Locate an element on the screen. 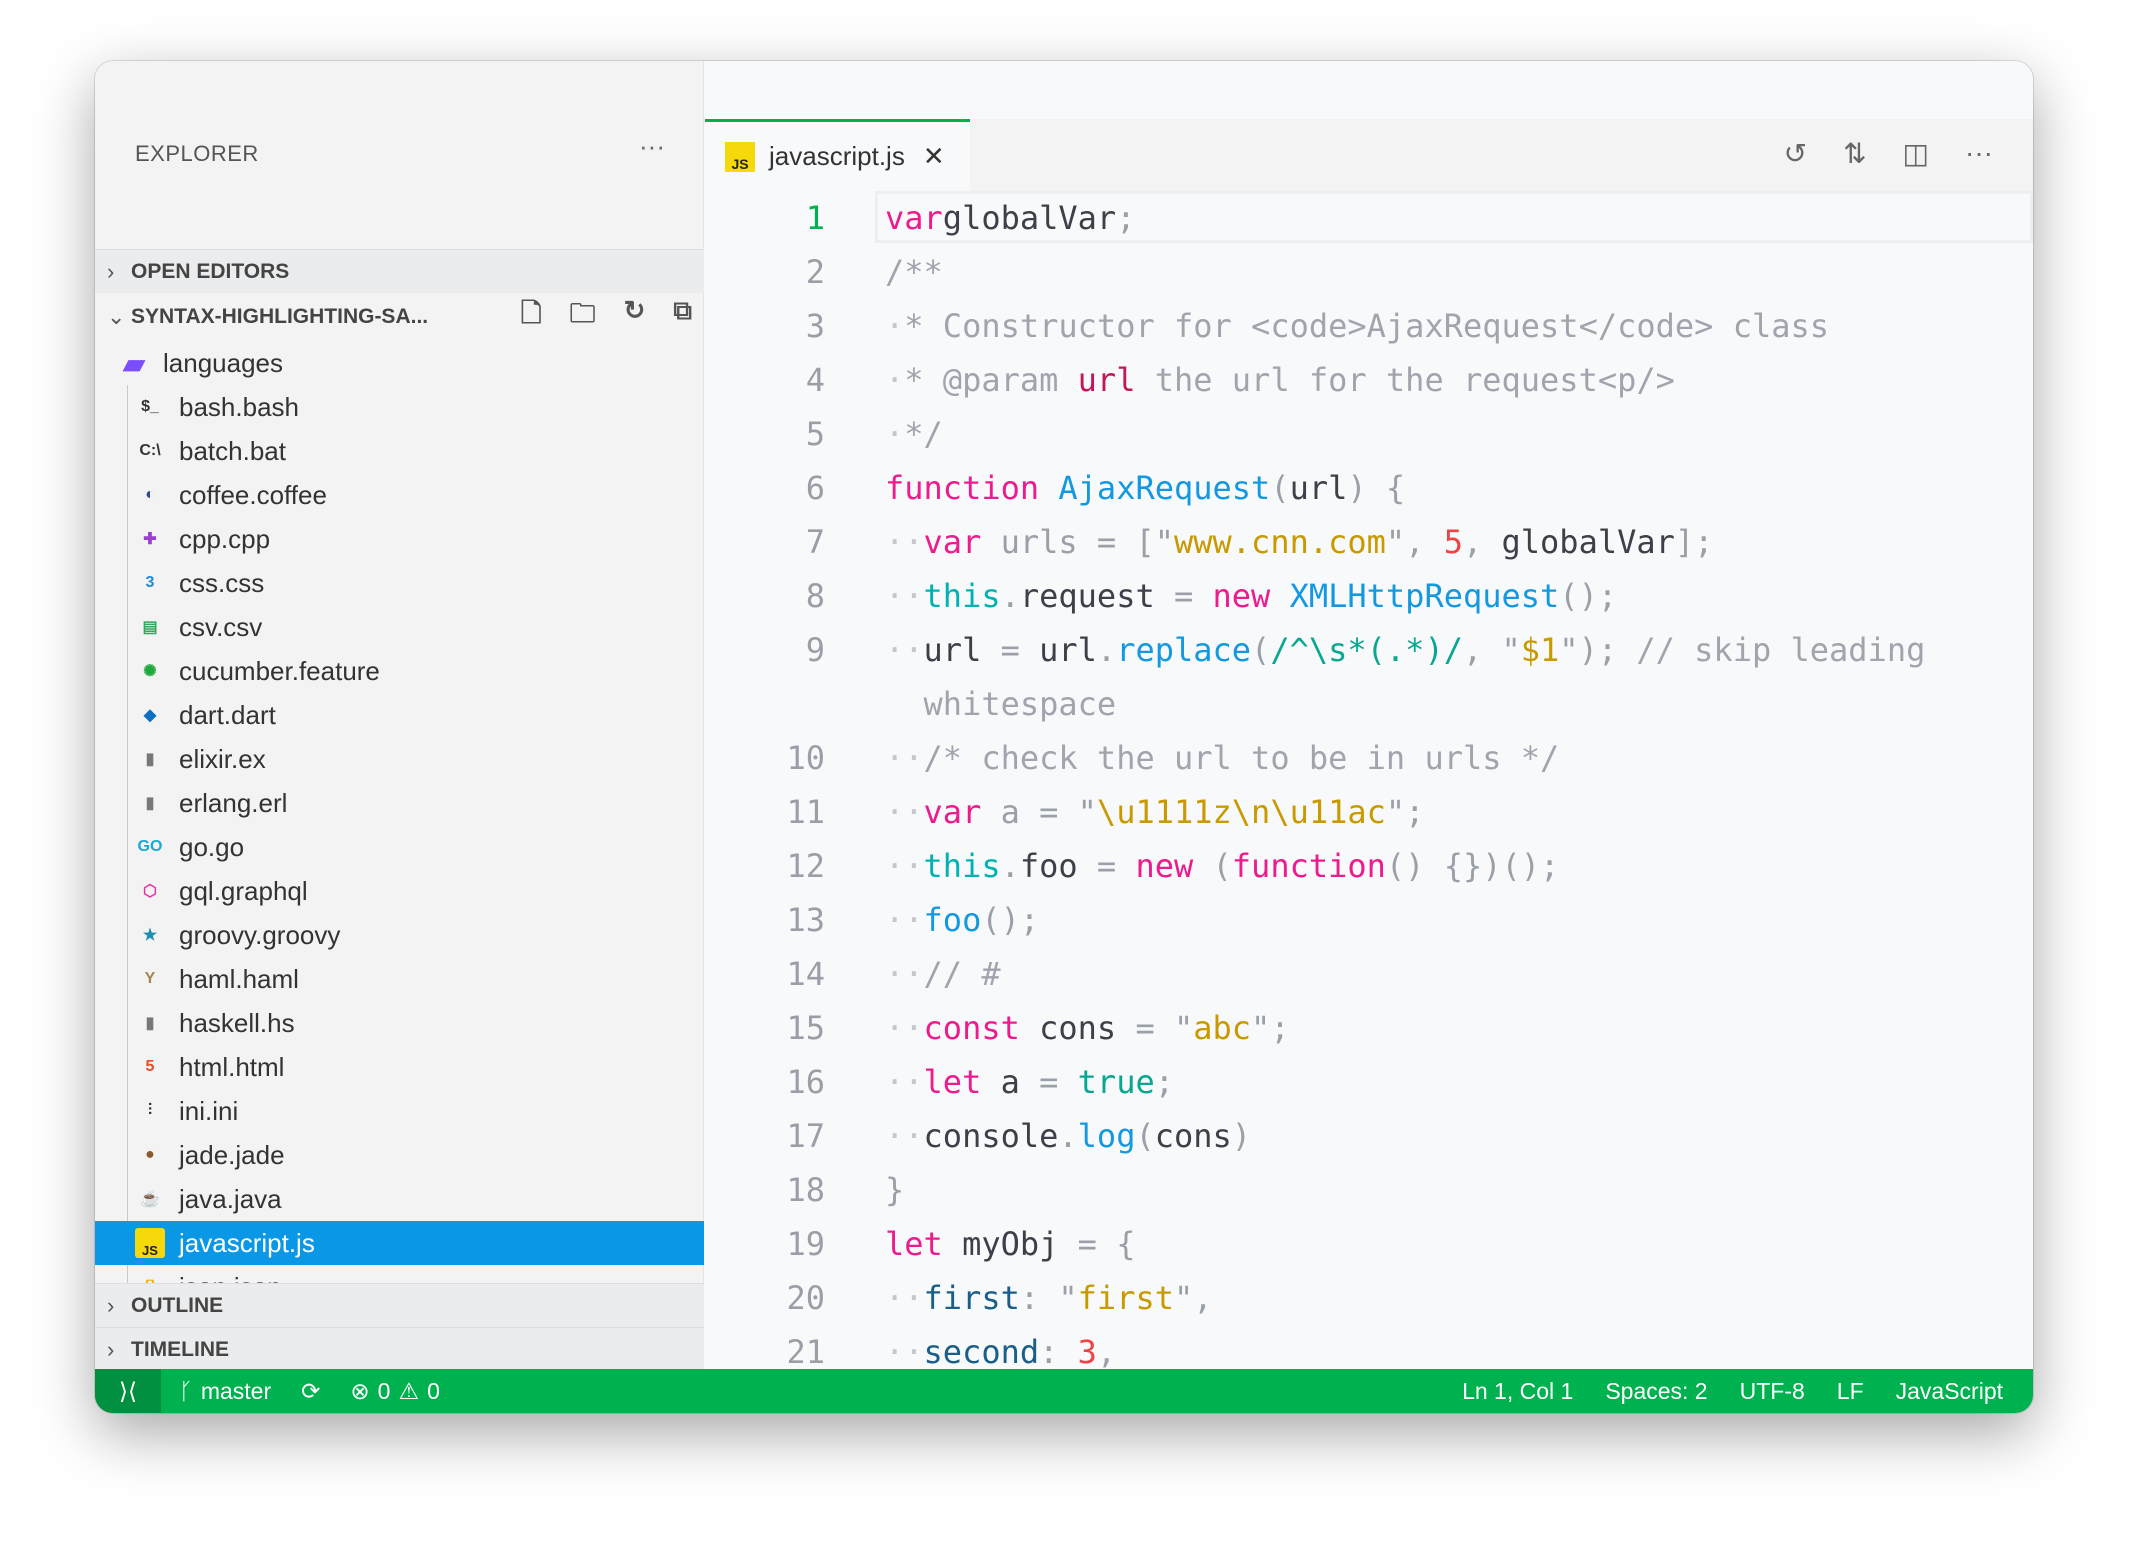 This screenshot has width=2130, height=1548. code-token: foo is located at coordinates (1058, 866).